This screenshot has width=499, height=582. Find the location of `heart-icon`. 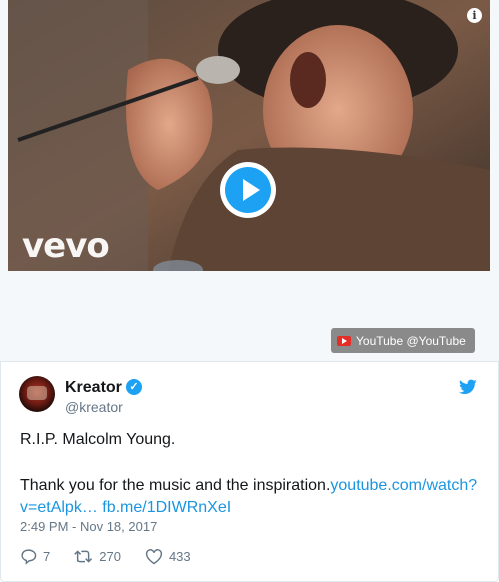

heart-icon is located at coordinates (154, 556).